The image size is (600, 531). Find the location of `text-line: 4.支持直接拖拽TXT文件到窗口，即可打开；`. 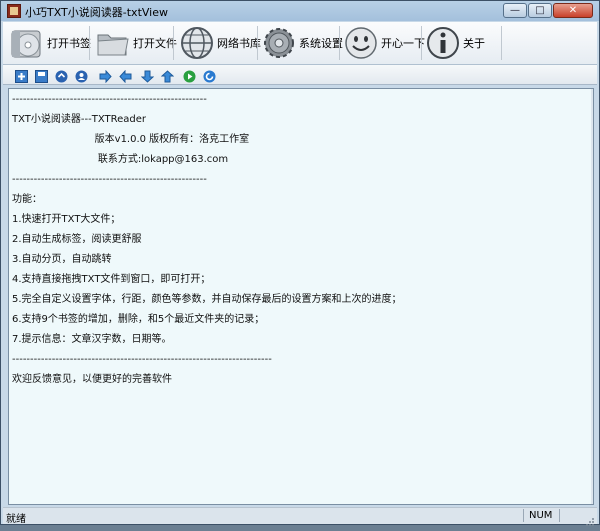

text-line: 4.支持直接拖拽TXT文件到窗口，即可打开； is located at coordinates (111, 279).